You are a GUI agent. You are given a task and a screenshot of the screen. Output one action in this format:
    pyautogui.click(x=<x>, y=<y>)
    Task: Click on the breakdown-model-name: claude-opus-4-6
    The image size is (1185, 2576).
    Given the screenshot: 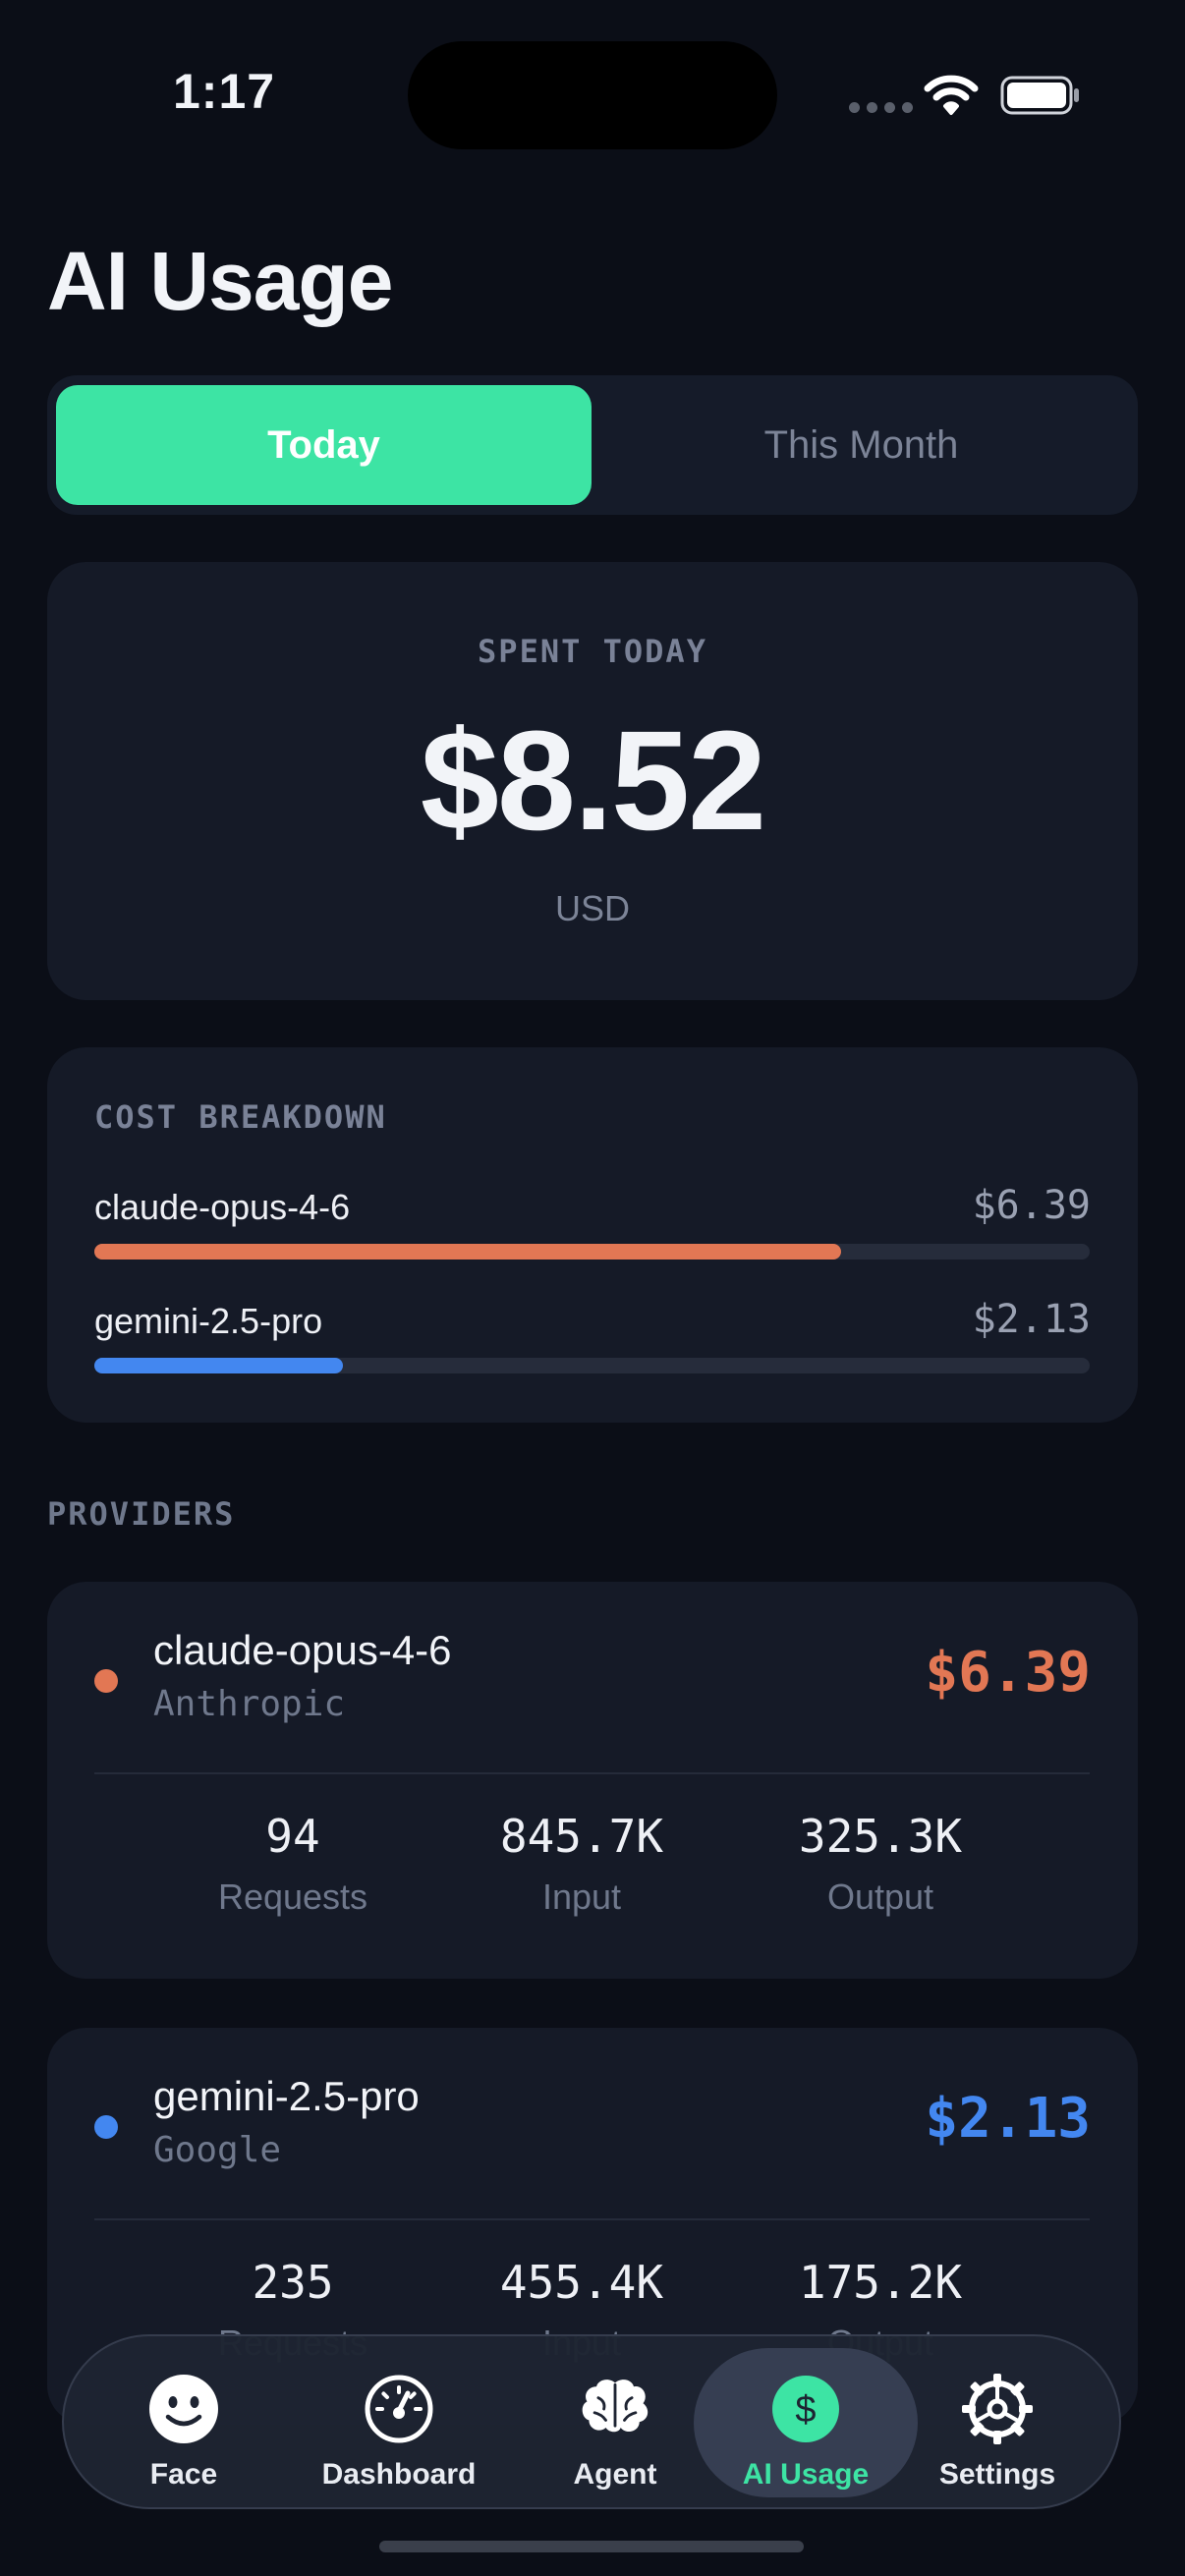 What is the action you would take?
    pyautogui.click(x=223, y=1207)
    